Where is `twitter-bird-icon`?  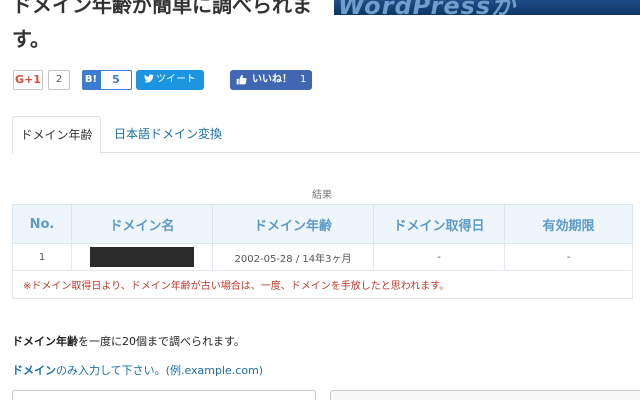 twitter-bird-icon is located at coordinates (149, 78).